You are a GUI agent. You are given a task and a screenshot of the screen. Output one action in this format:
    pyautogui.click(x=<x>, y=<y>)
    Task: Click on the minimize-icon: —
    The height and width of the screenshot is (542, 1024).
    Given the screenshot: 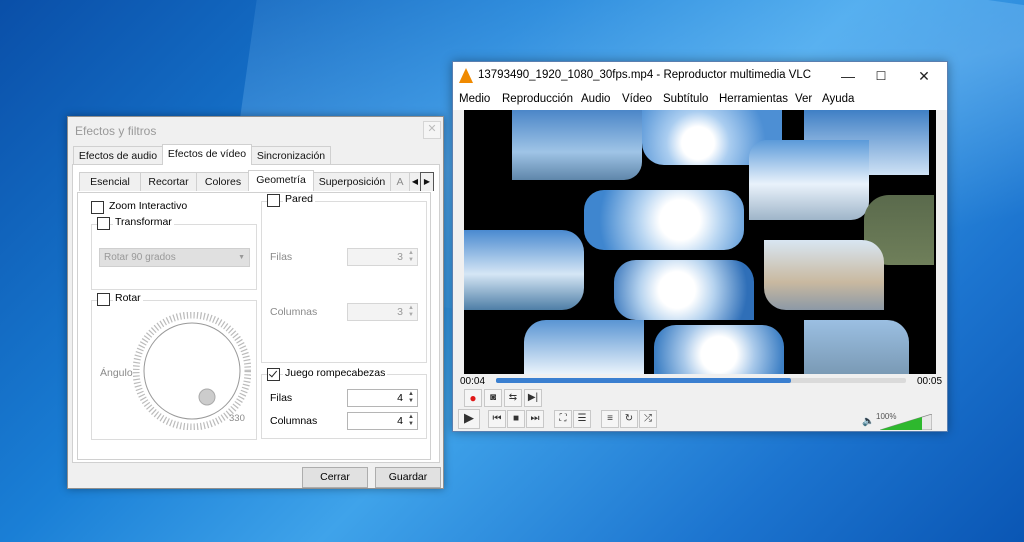 What is the action you would take?
    pyautogui.click(x=848, y=76)
    